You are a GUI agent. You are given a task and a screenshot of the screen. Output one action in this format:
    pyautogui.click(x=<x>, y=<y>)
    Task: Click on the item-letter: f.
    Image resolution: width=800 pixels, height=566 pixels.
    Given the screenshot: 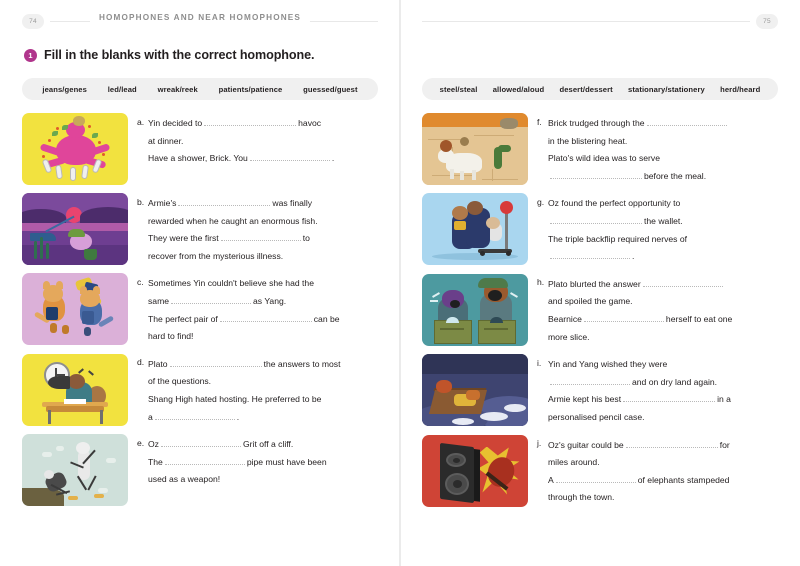 What is the action you would take?
    pyautogui.click(x=539, y=121)
    